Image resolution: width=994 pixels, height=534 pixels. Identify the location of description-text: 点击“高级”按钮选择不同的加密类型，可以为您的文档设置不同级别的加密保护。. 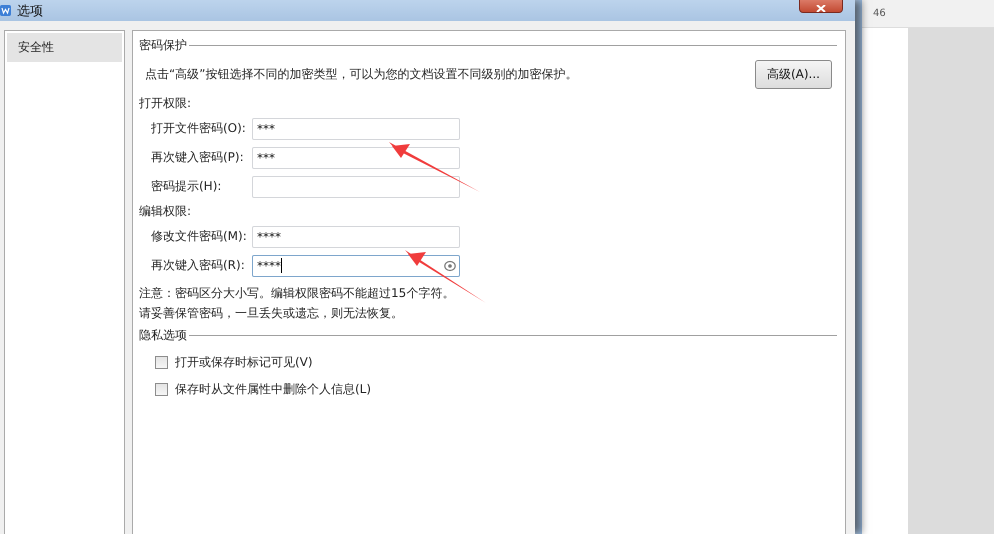
(361, 74).